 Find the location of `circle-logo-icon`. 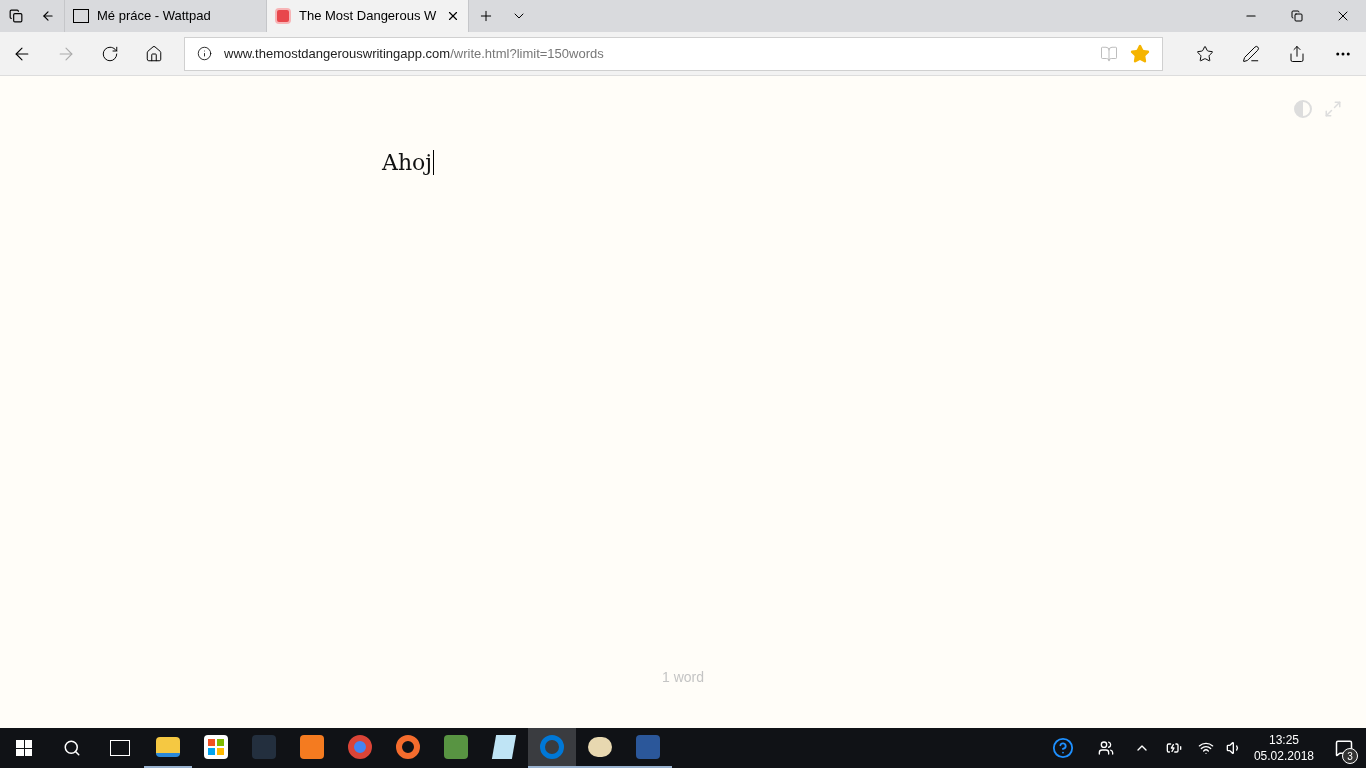

circle-logo-icon is located at coordinates (360, 747).